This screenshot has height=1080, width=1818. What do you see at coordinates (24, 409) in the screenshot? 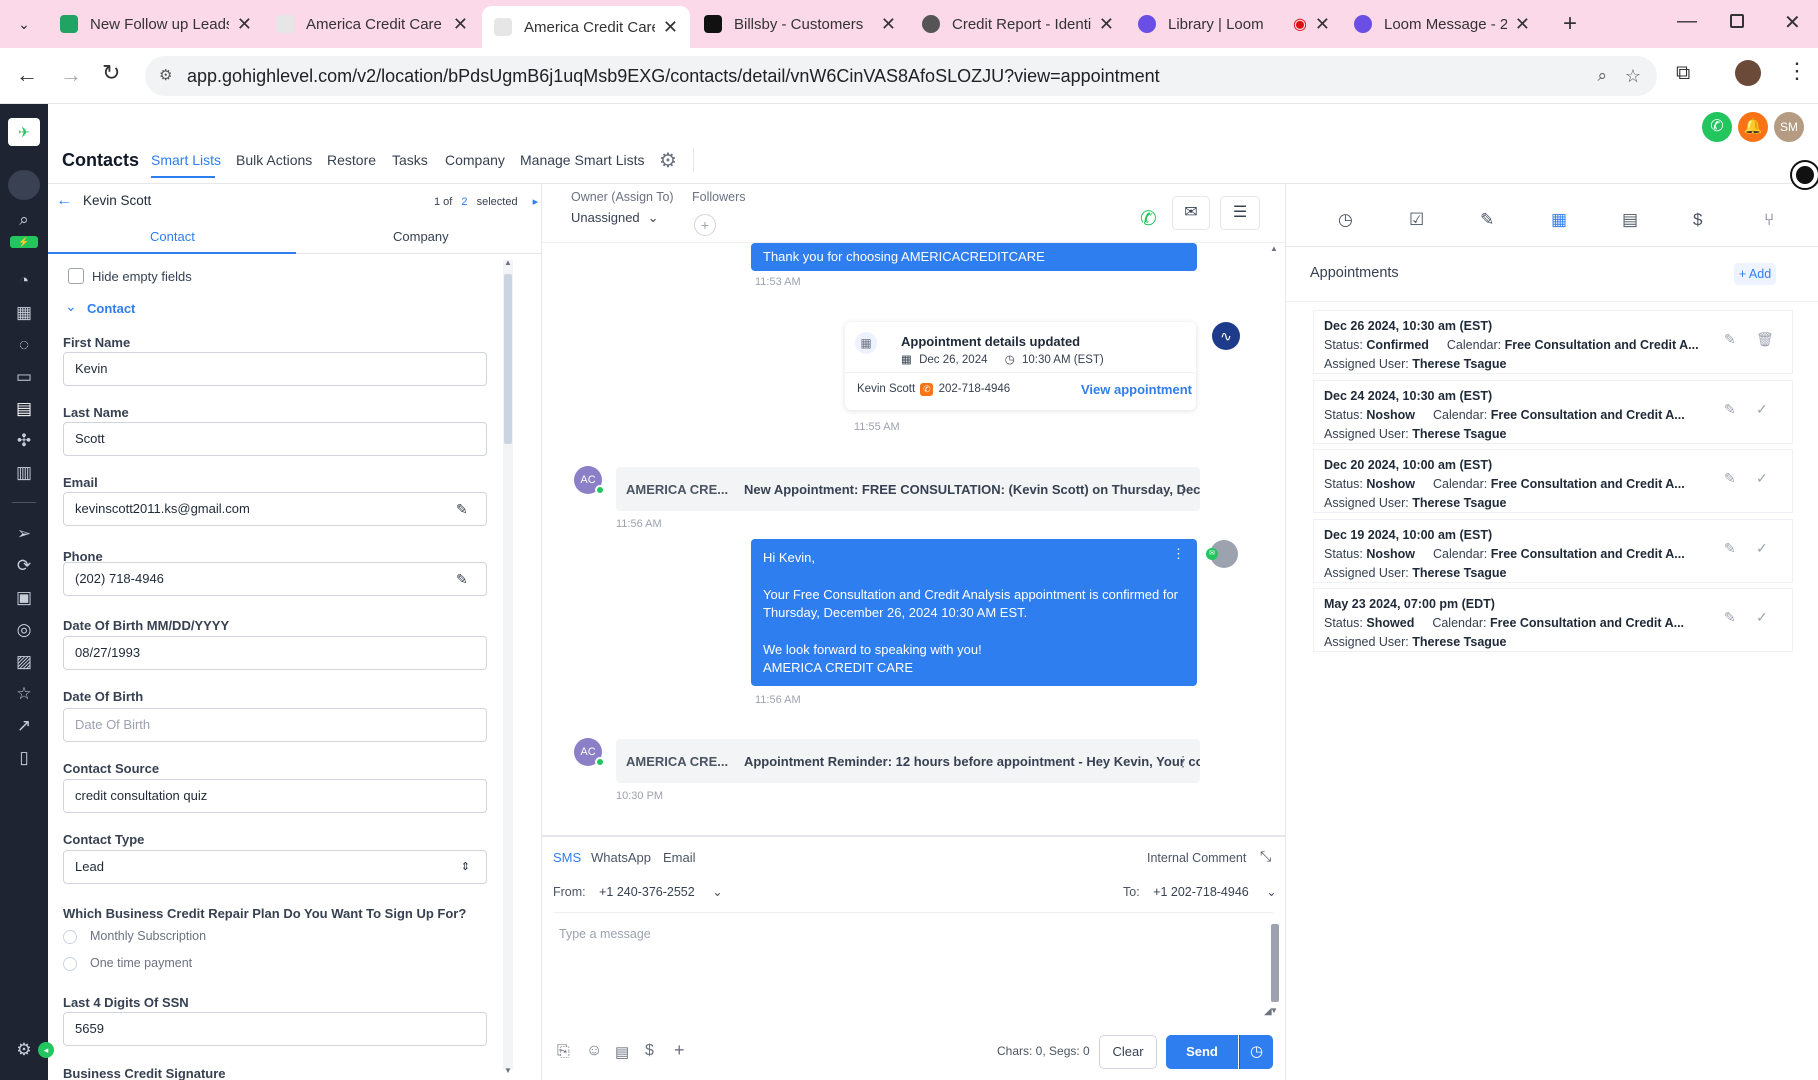
I see `contacts-icon: ▤` at bounding box center [24, 409].